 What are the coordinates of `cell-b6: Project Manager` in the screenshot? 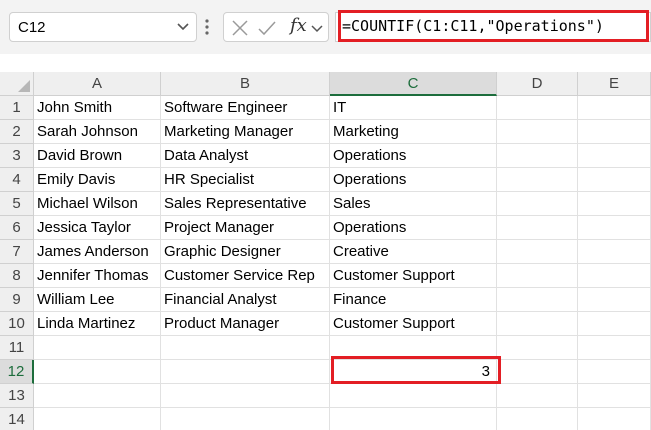 It's located at (245, 228).